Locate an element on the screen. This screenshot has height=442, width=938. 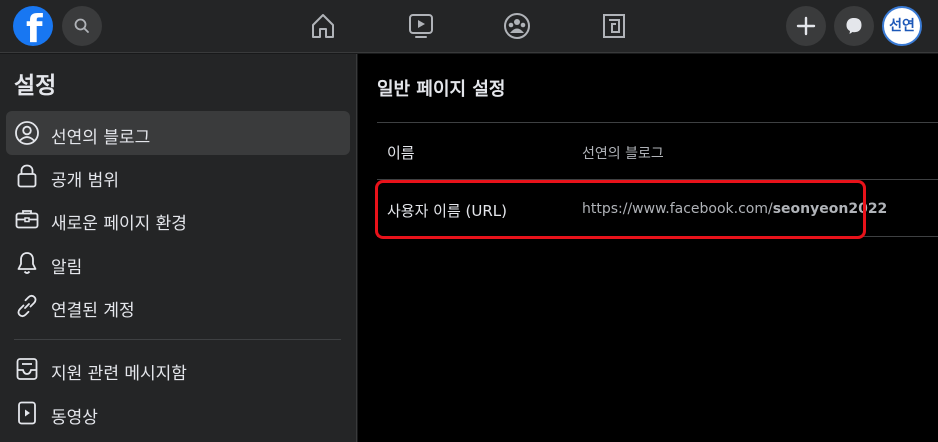
account-avatar: 선연 is located at coordinates (902, 26).